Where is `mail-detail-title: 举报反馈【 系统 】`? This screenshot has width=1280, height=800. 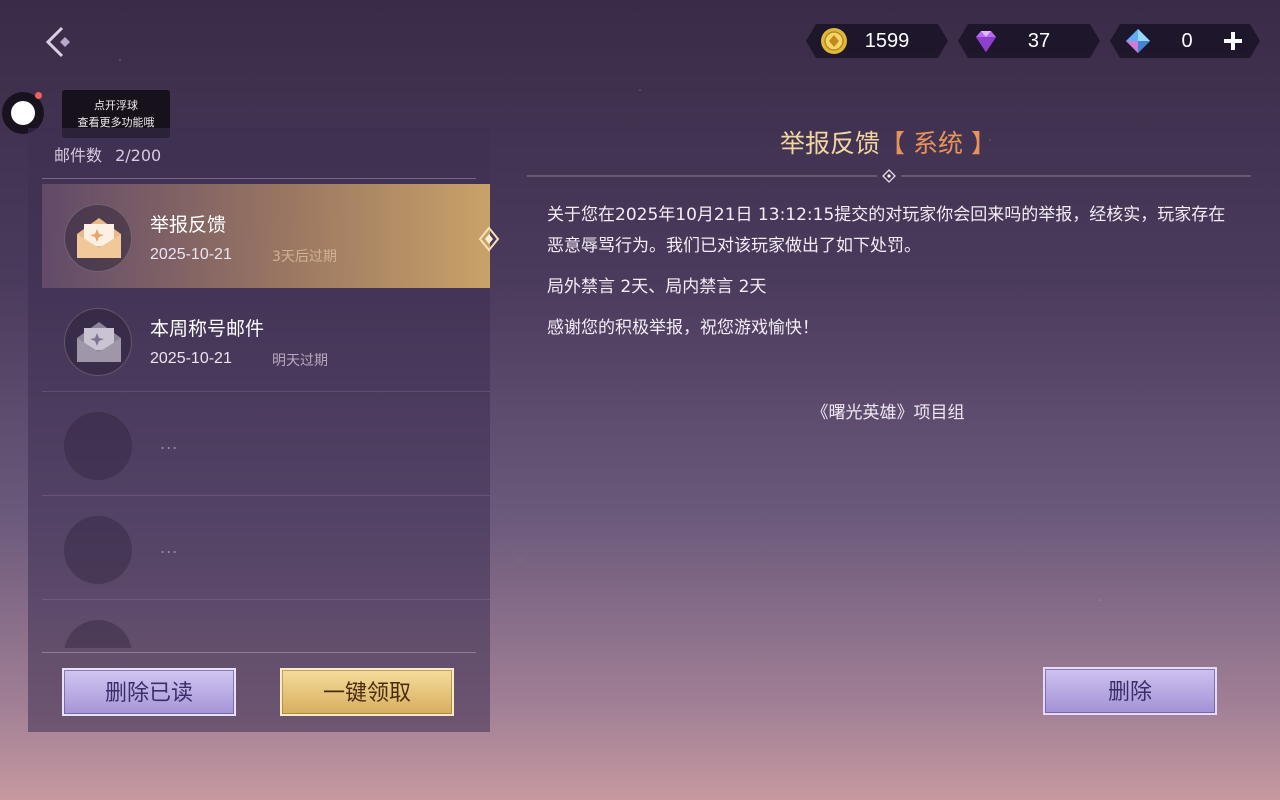
mail-detail-title: 举报反馈【 系统 】 is located at coordinates (888, 142).